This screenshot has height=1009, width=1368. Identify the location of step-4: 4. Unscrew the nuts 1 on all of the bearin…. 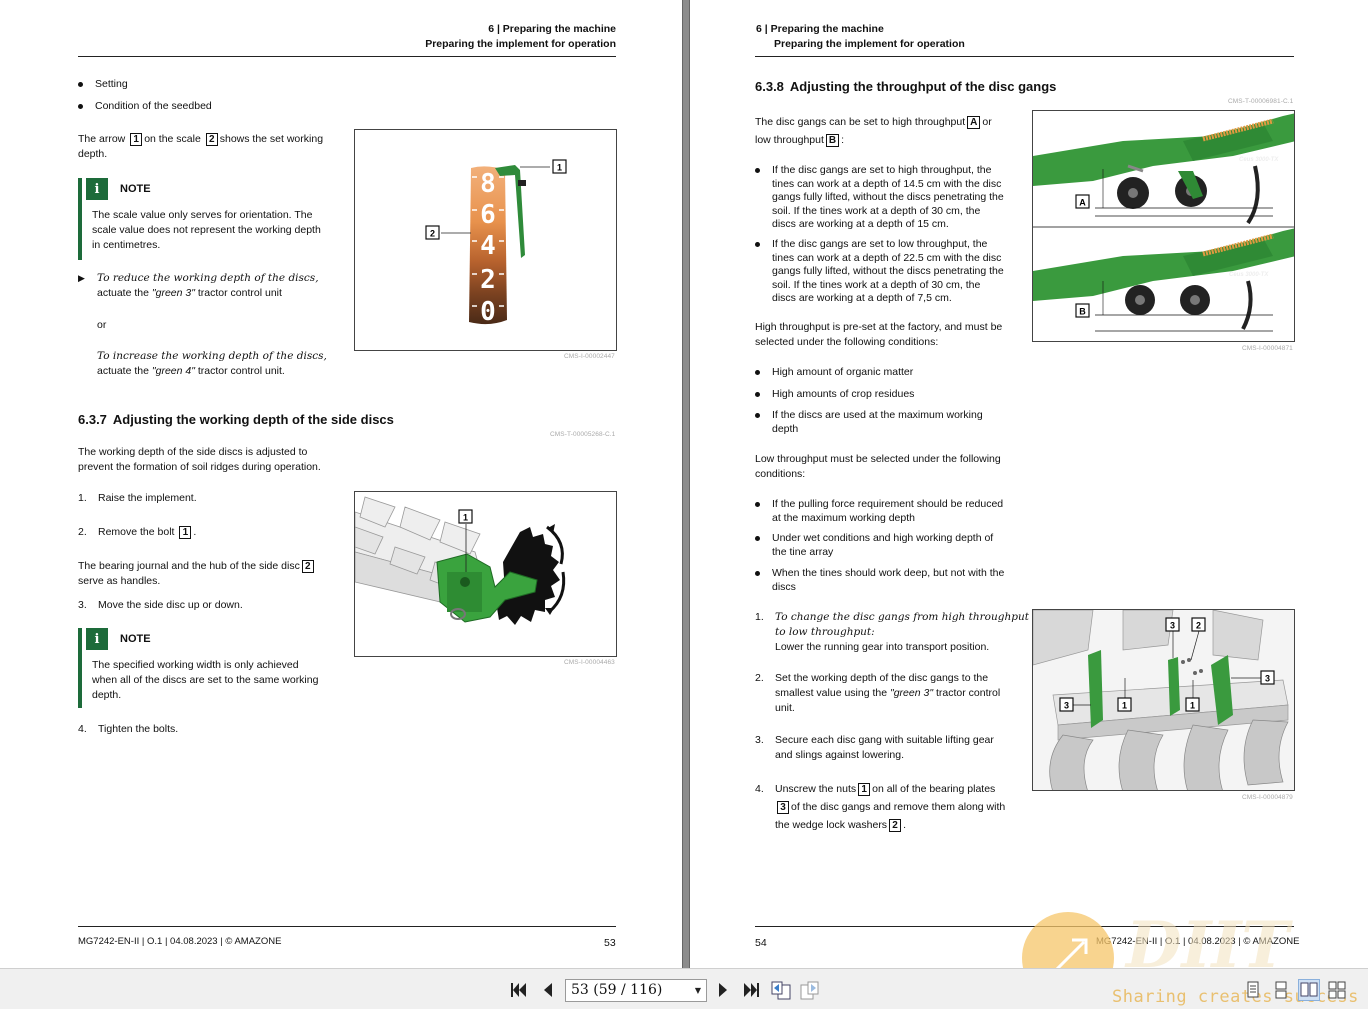
(880, 807).